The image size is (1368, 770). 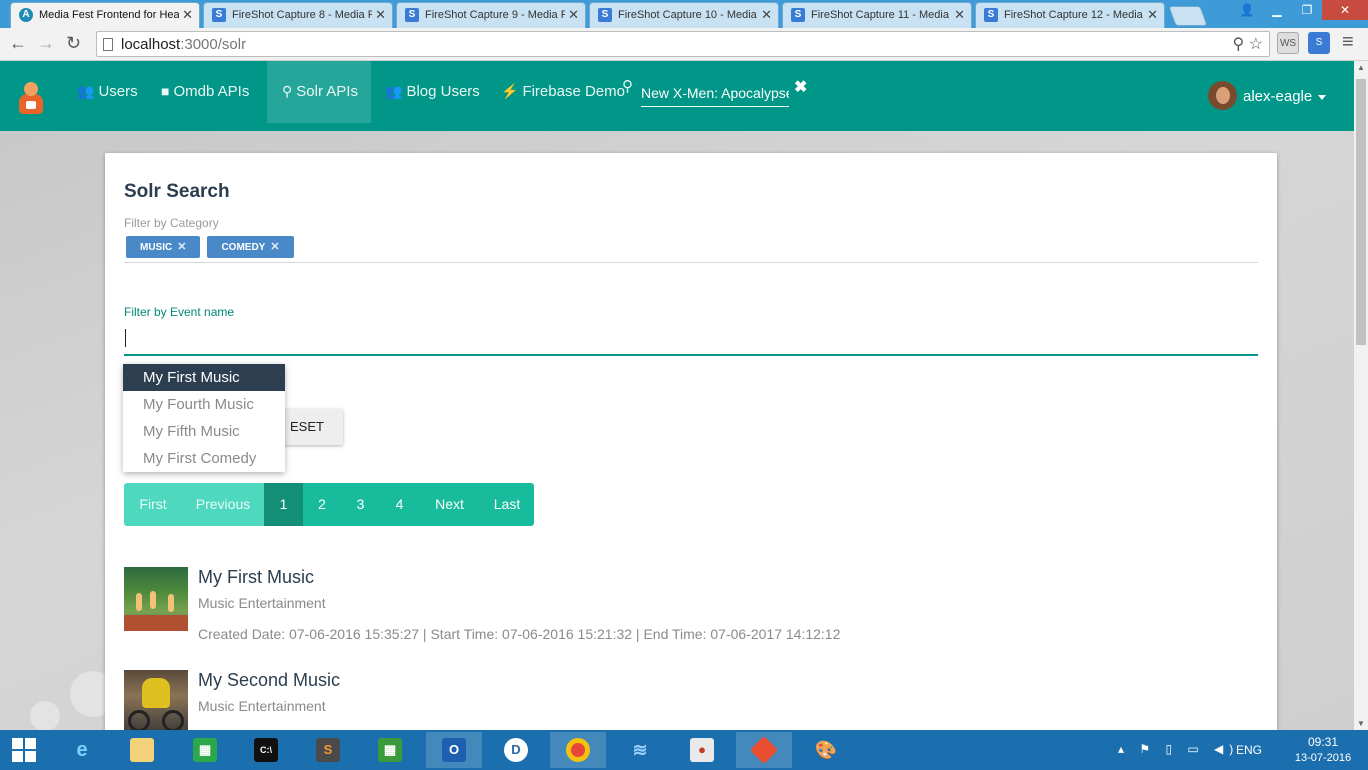 I want to click on user-menu: alex-eagle, so click(x=1285, y=96).